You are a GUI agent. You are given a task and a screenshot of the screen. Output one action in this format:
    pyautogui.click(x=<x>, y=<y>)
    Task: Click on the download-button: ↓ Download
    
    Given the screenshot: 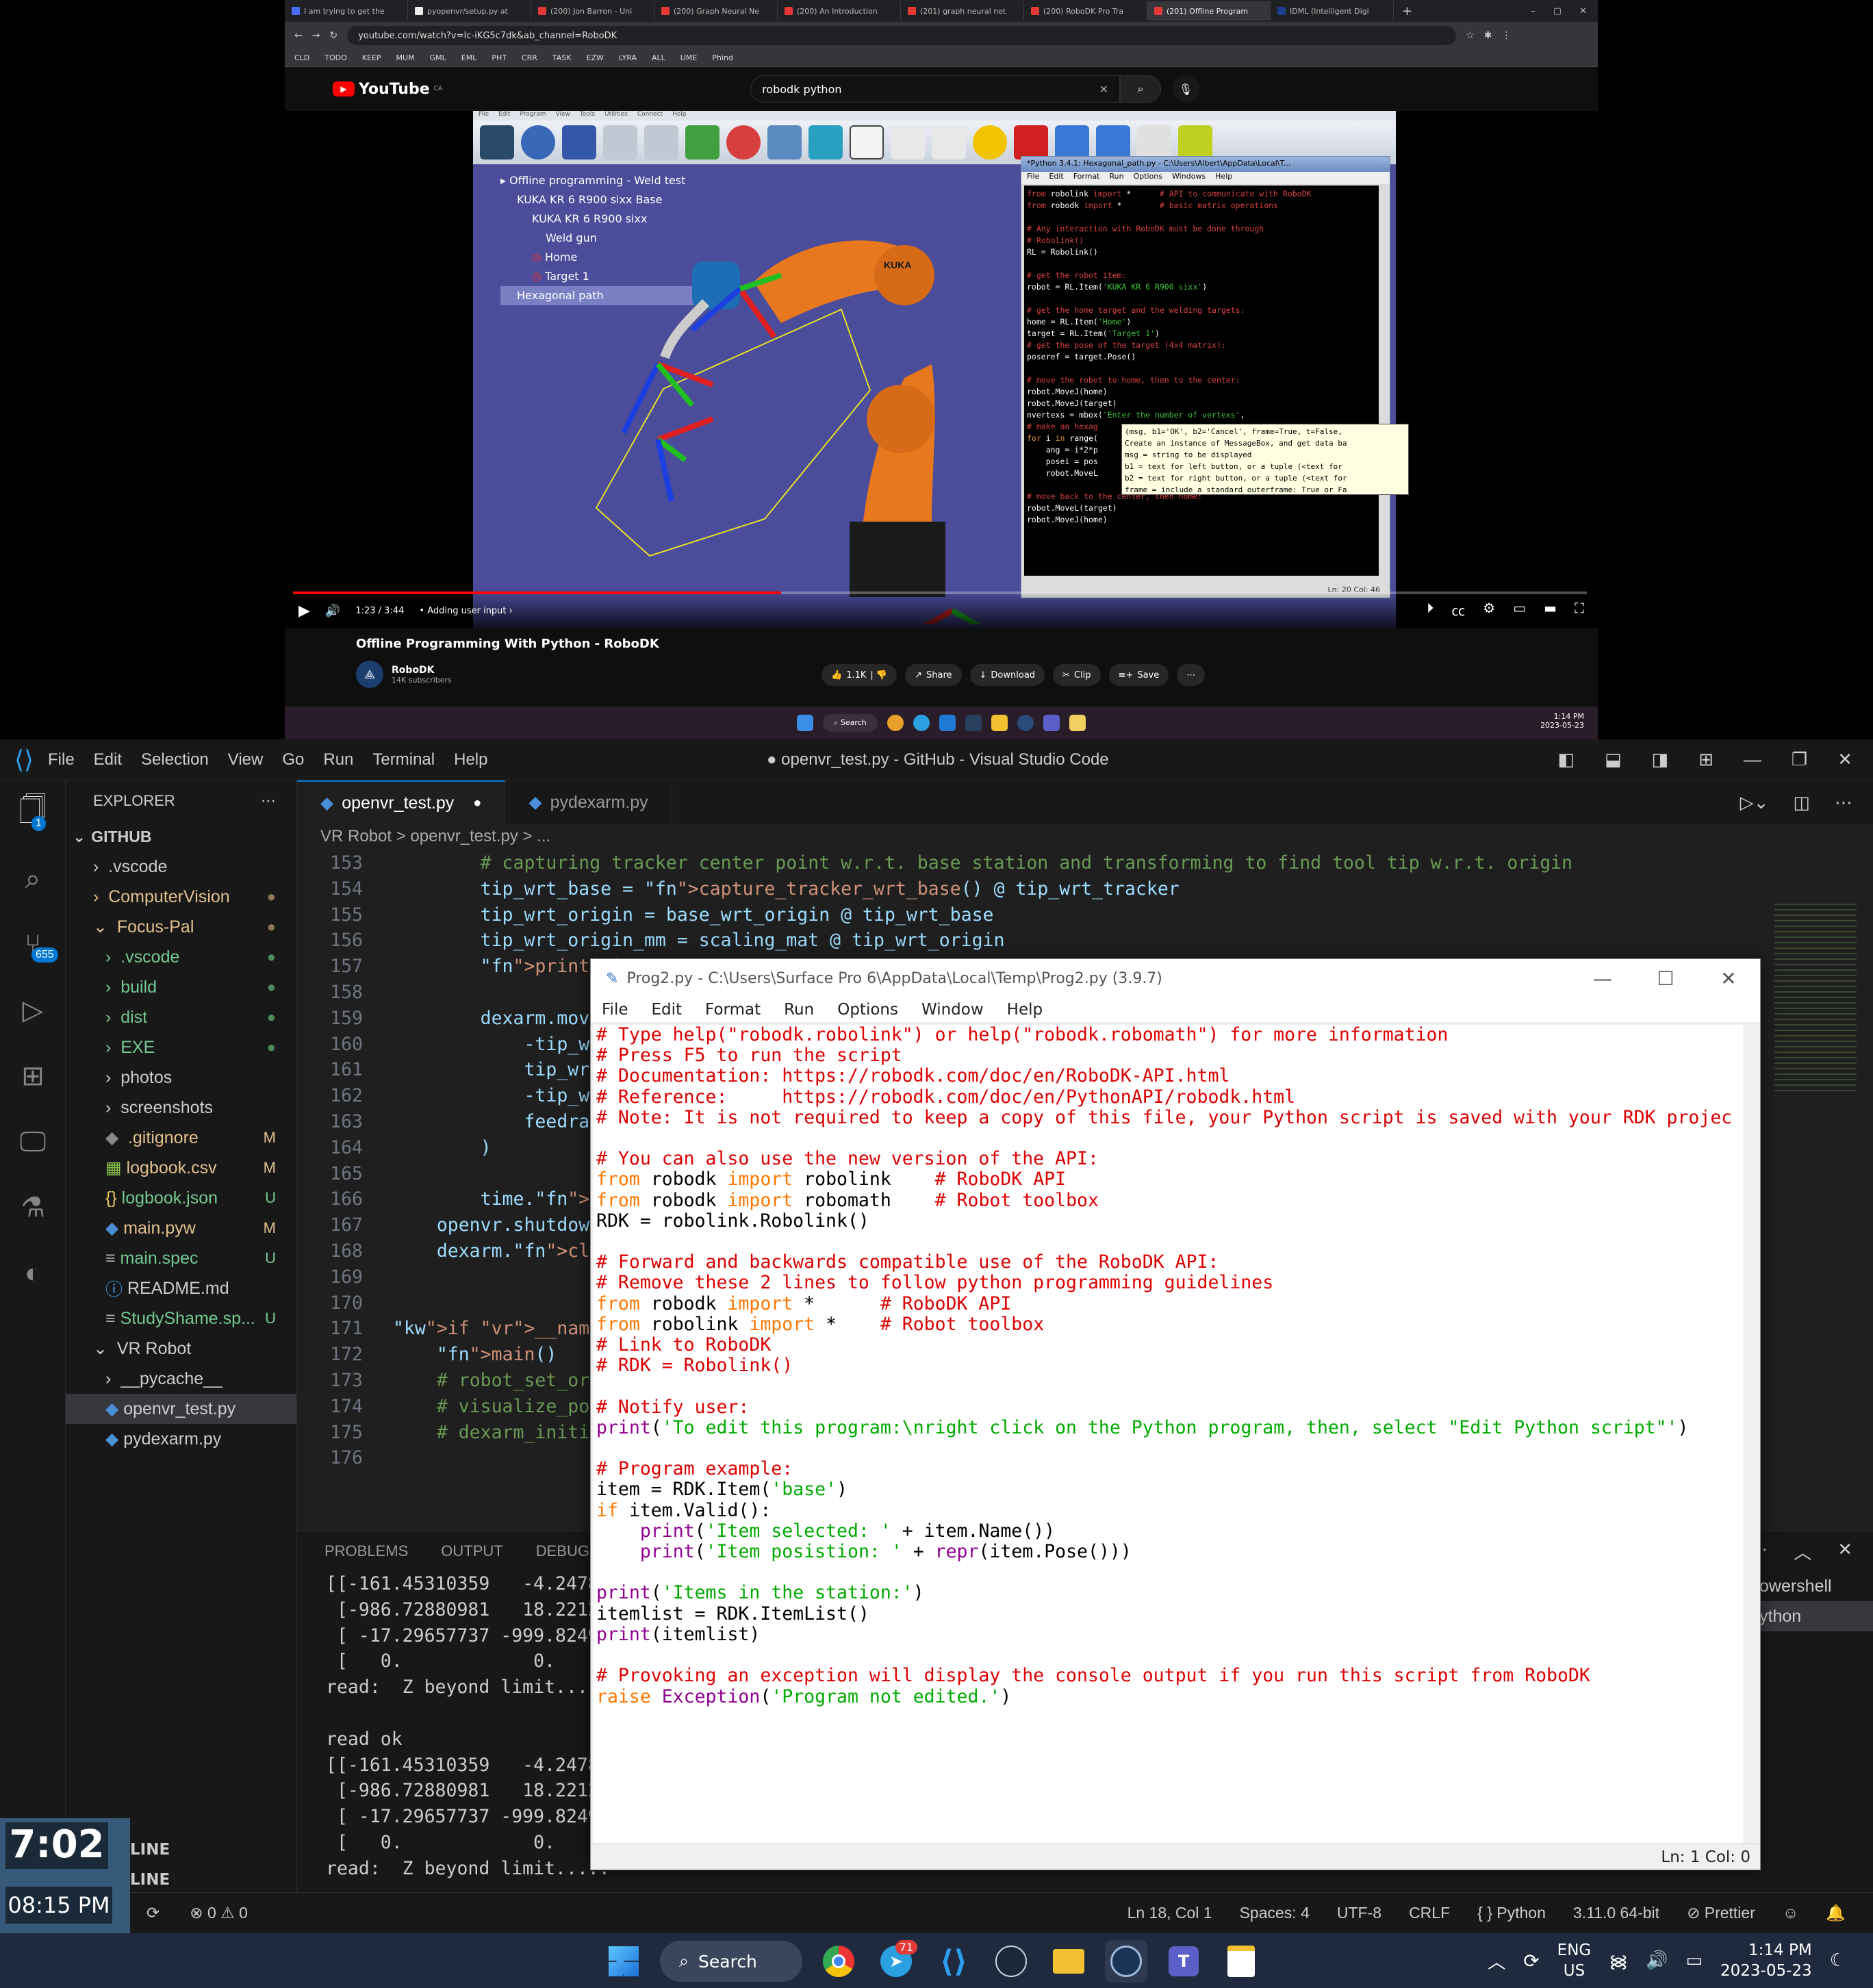 What is the action you would take?
    pyautogui.click(x=1007, y=675)
    